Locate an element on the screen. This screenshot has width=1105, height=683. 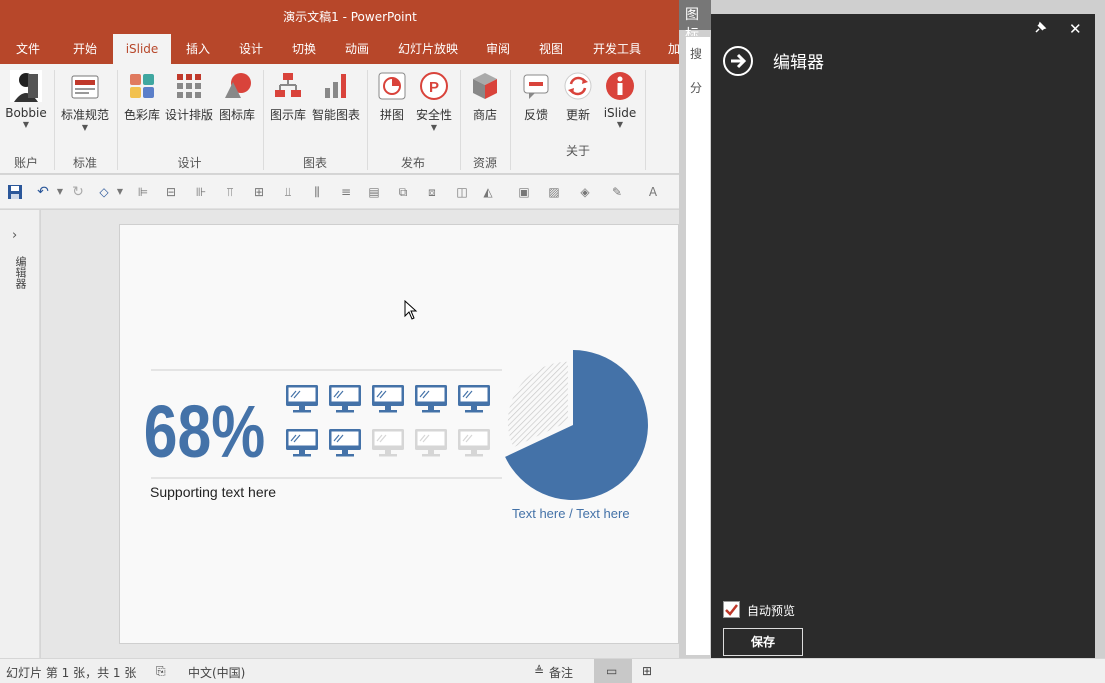
update-button: 更新 is located at coordinates (578, 96).